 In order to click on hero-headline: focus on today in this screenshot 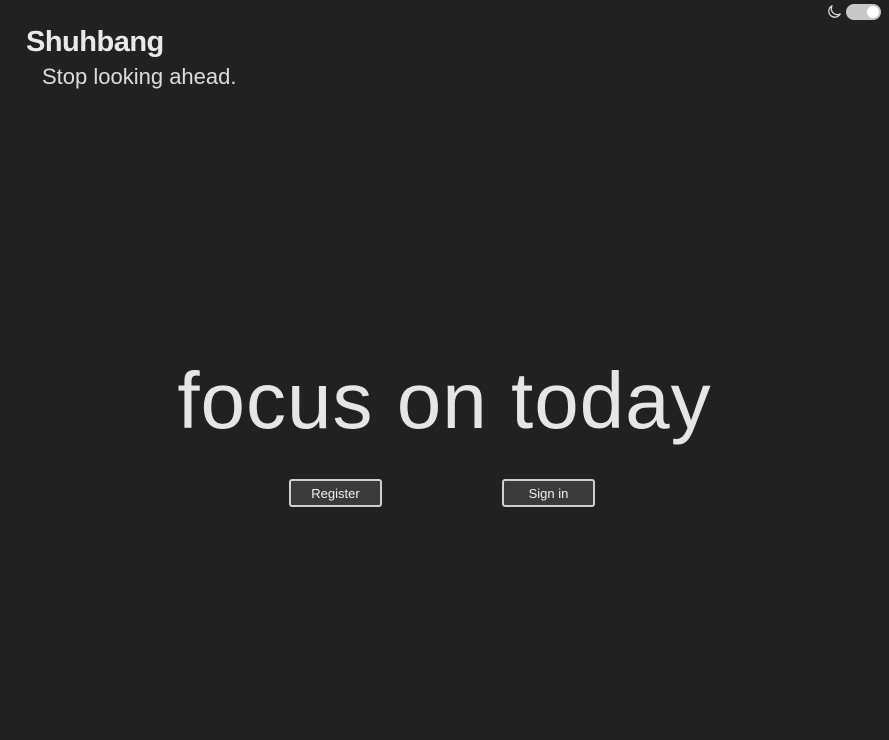, I will do `click(444, 400)`.